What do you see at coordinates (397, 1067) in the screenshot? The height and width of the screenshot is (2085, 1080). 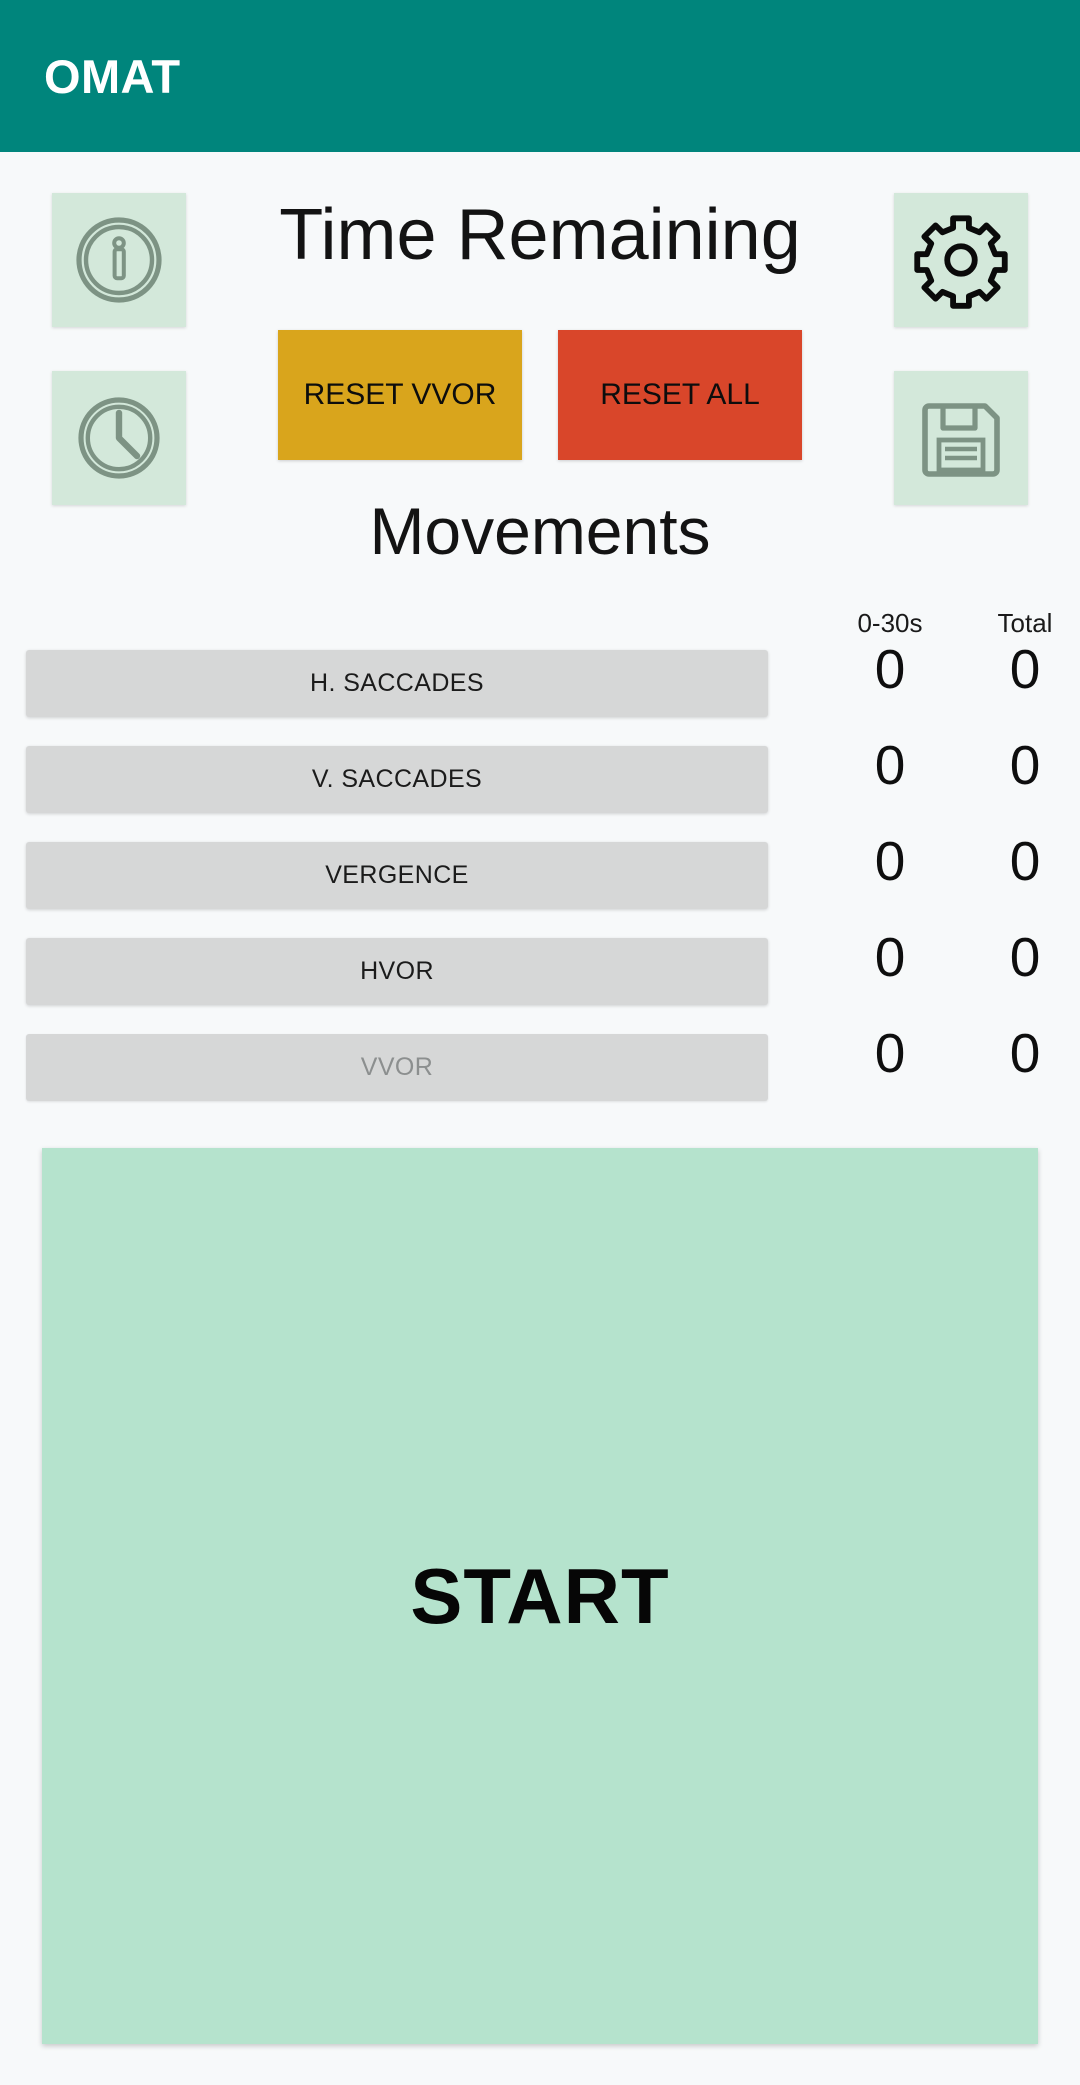 I see `movement-button-vvor: VVOR` at bounding box center [397, 1067].